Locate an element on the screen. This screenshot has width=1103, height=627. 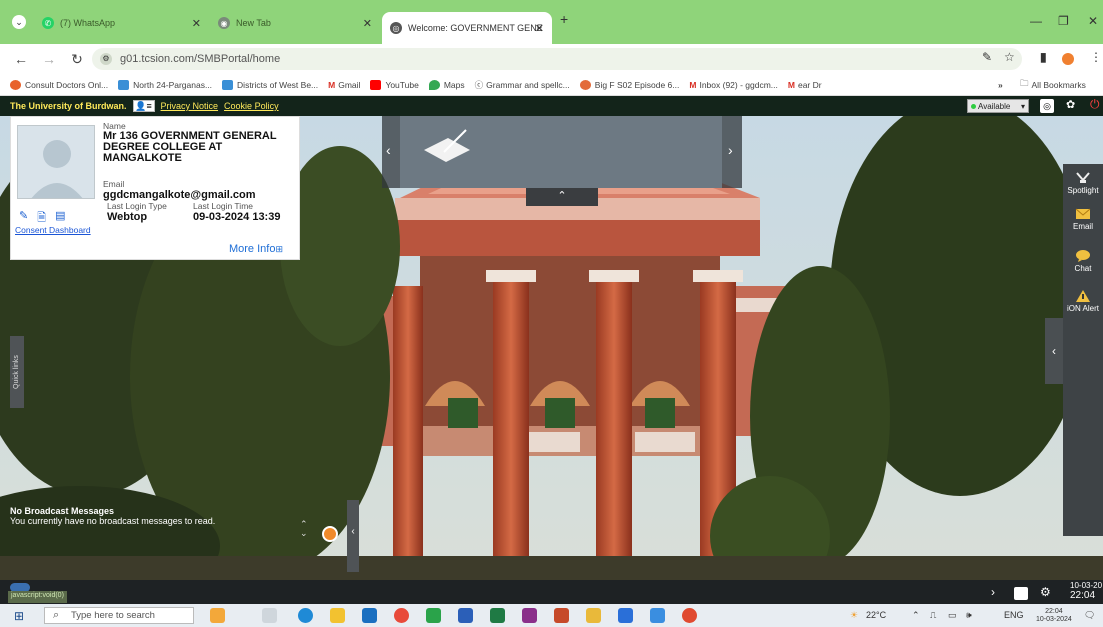
newtab-icon: ◉ is located at coordinates (224, 23).